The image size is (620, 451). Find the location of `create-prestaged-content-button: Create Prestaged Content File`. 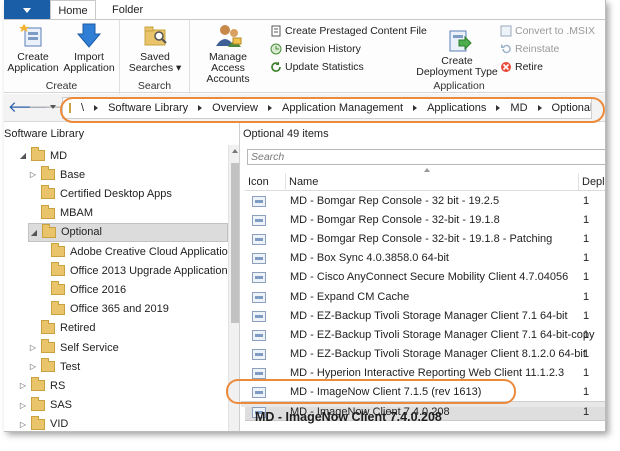

create-prestaged-content-button: Create Prestaged Content File is located at coordinates (348, 31).